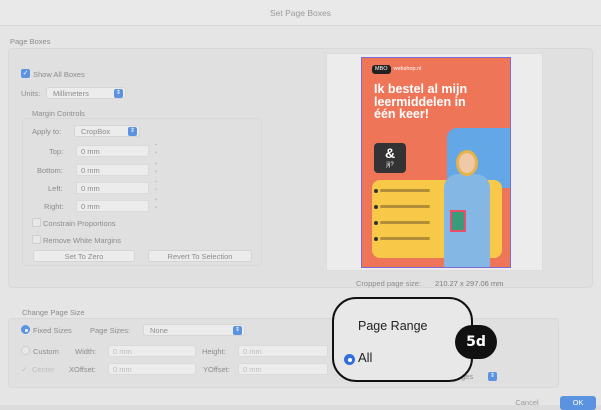  Describe the element at coordinates (467, 163) in the screenshot. I see `person-head` at that location.